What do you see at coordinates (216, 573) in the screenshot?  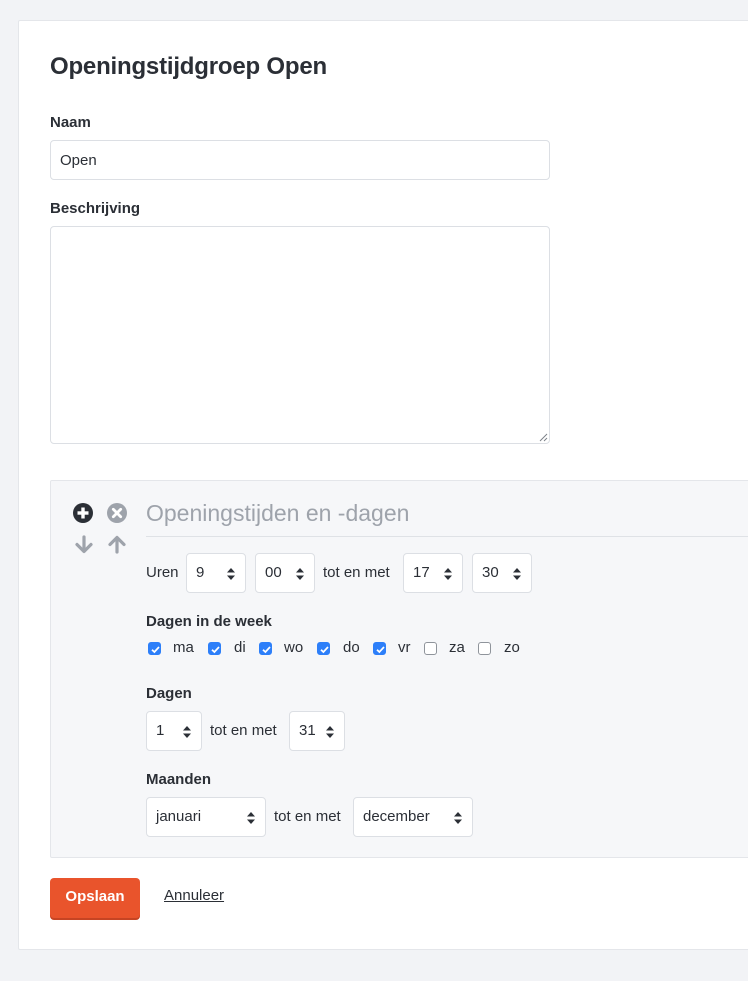 I see `from-hour-select: 9` at bounding box center [216, 573].